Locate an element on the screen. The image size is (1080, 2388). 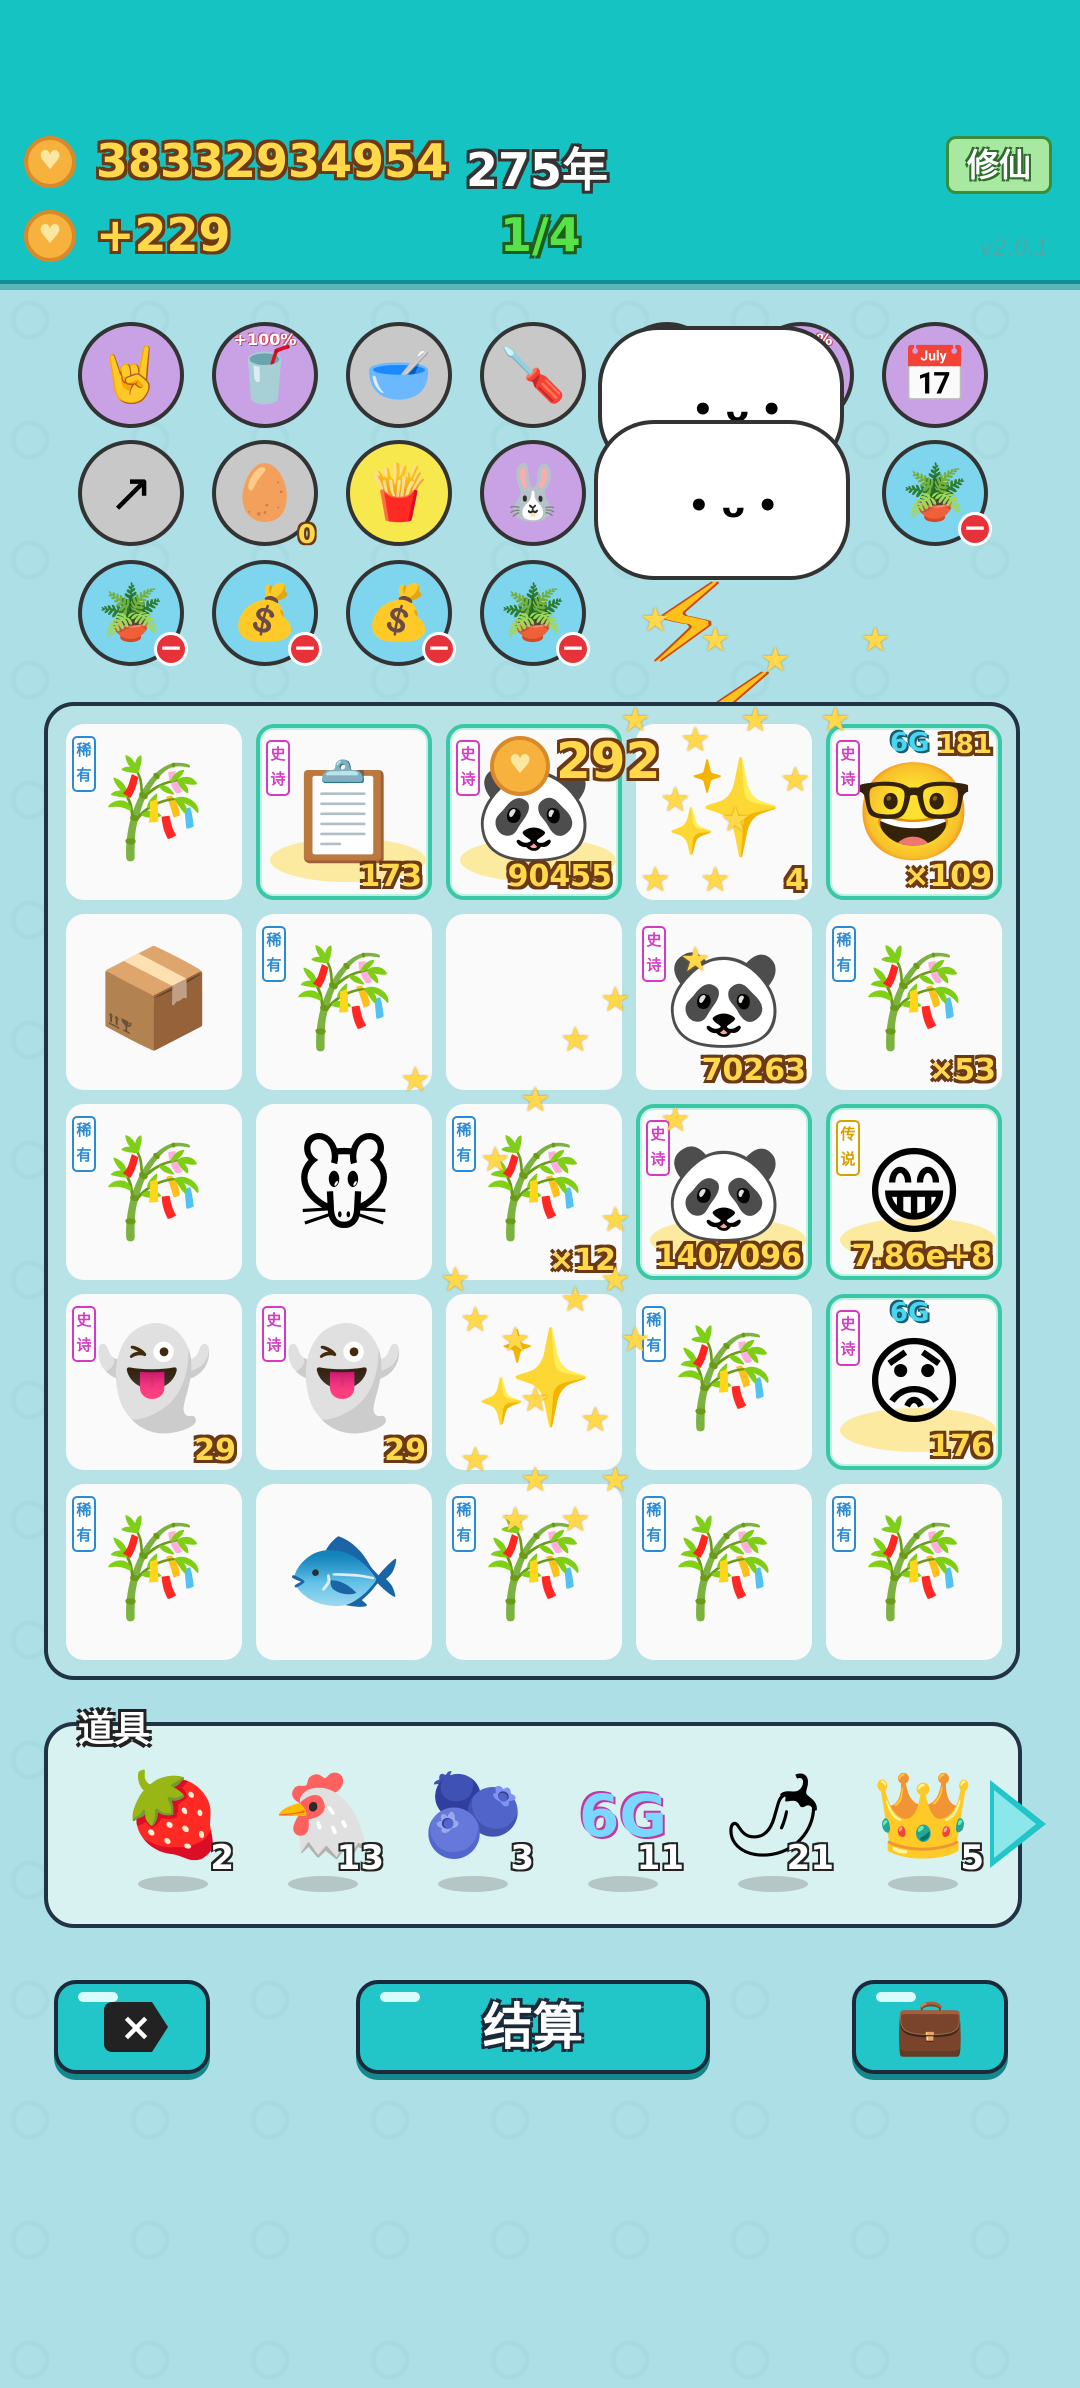
version-label: v2.0.1 is located at coordinates (1014, 248).